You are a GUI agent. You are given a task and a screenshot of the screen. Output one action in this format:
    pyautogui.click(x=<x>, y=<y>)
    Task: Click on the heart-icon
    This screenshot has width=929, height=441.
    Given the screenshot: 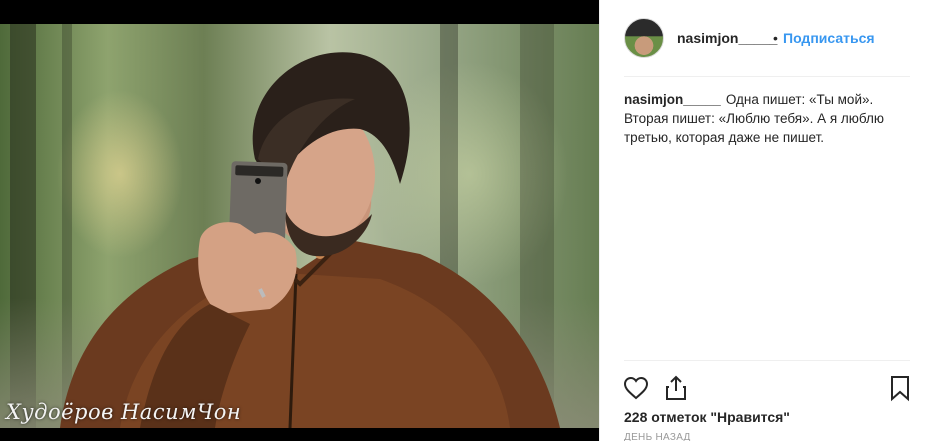 What is the action you would take?
    pyautogui.click(x=636, y=388)
    